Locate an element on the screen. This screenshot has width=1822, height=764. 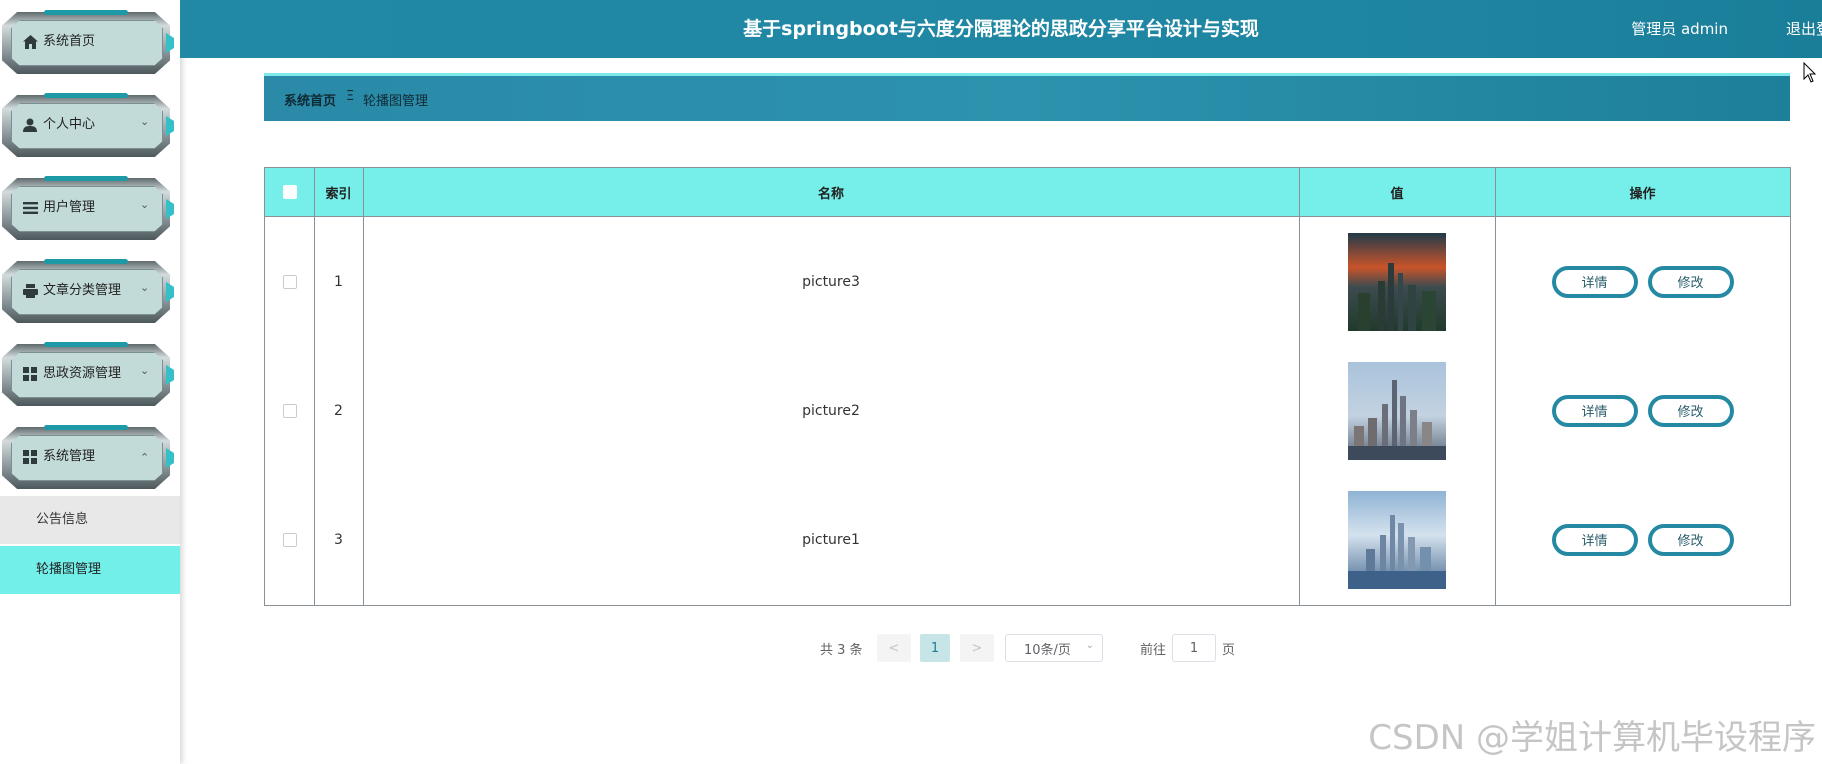
page-jumper: 前往 1 页 is located at coordinates (1187, 648).